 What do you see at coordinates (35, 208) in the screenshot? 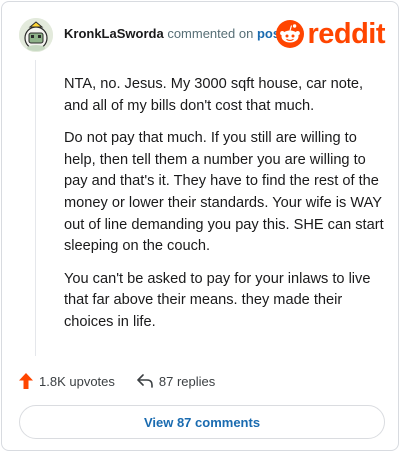
I see `thread-line` at bounding box center [35, 208].